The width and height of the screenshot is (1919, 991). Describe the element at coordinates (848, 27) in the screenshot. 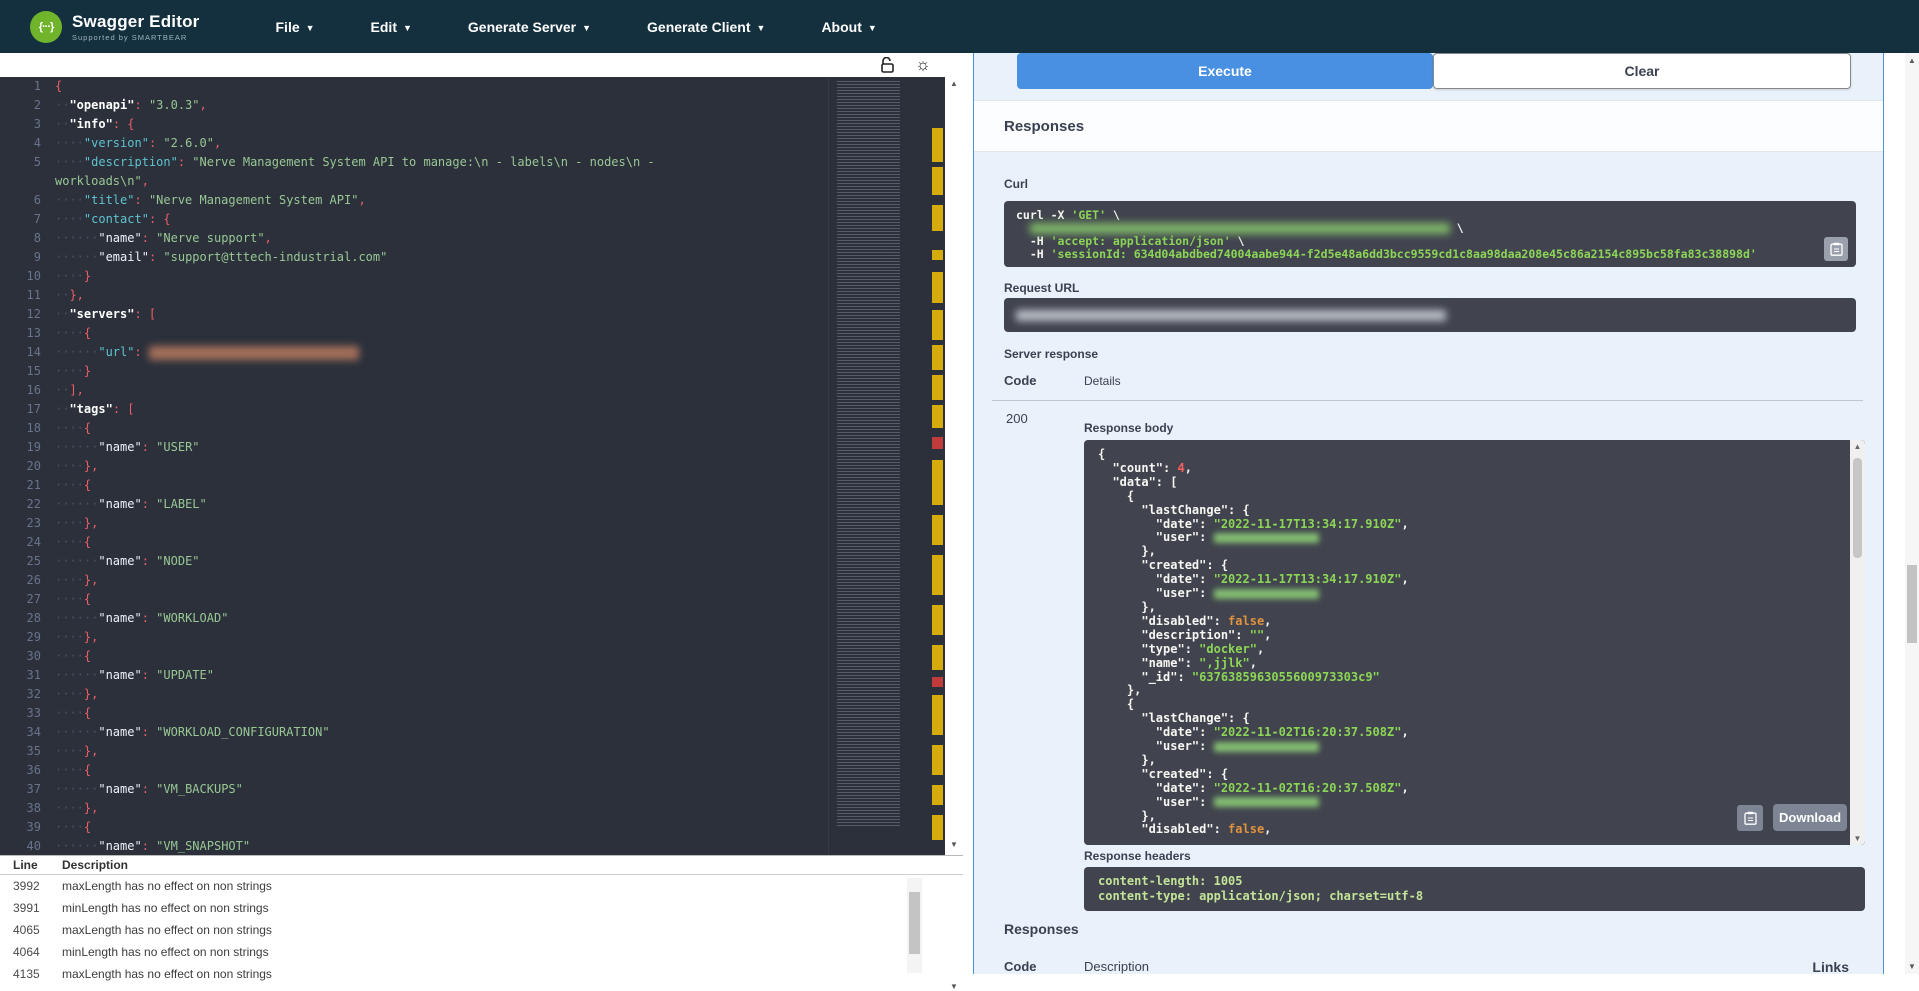

I see `menu-about: About ▼` at that location.